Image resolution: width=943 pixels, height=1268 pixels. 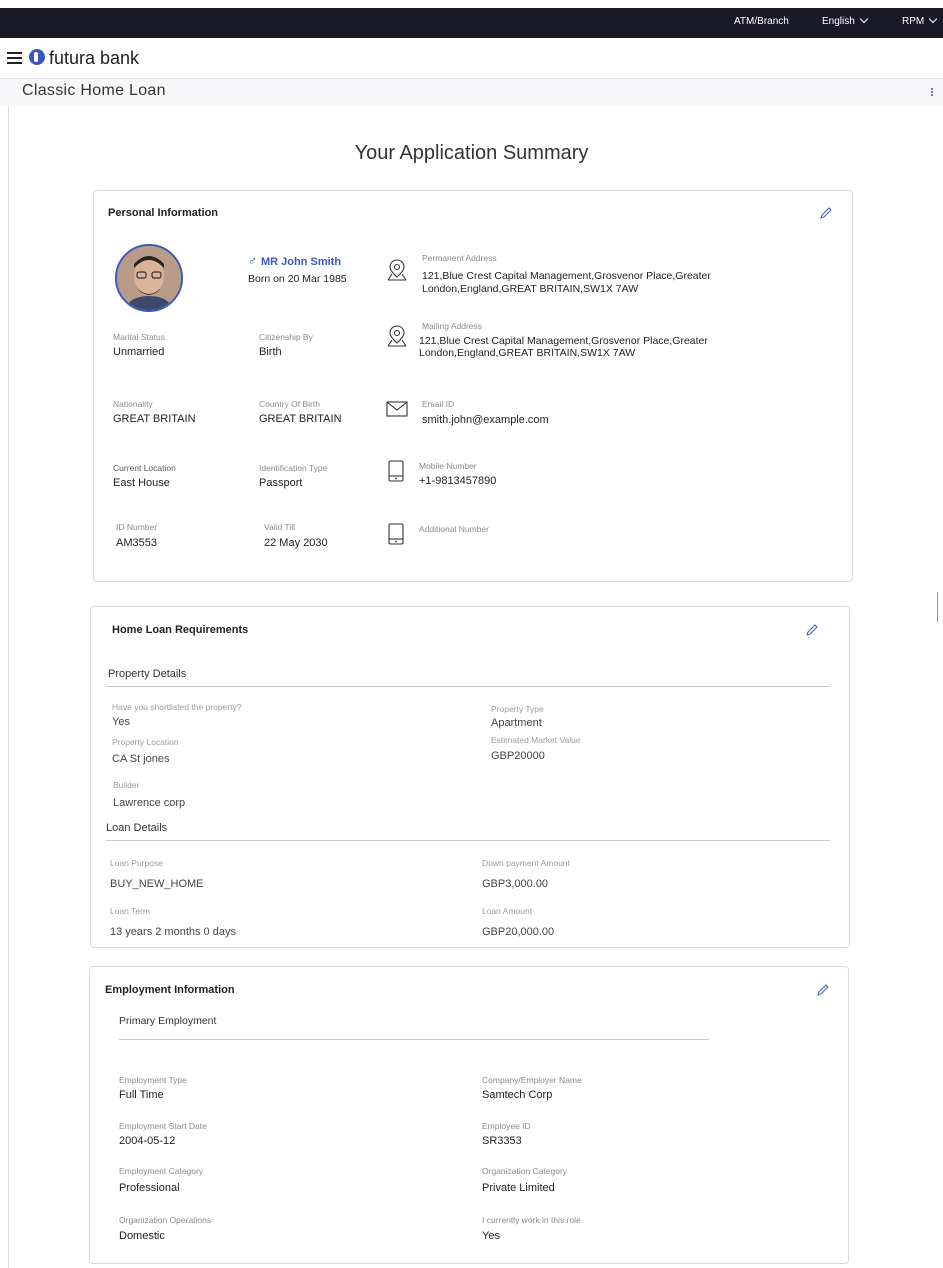 I want to click on org-operations-value: Domestic, so click(x=142, y=1236).